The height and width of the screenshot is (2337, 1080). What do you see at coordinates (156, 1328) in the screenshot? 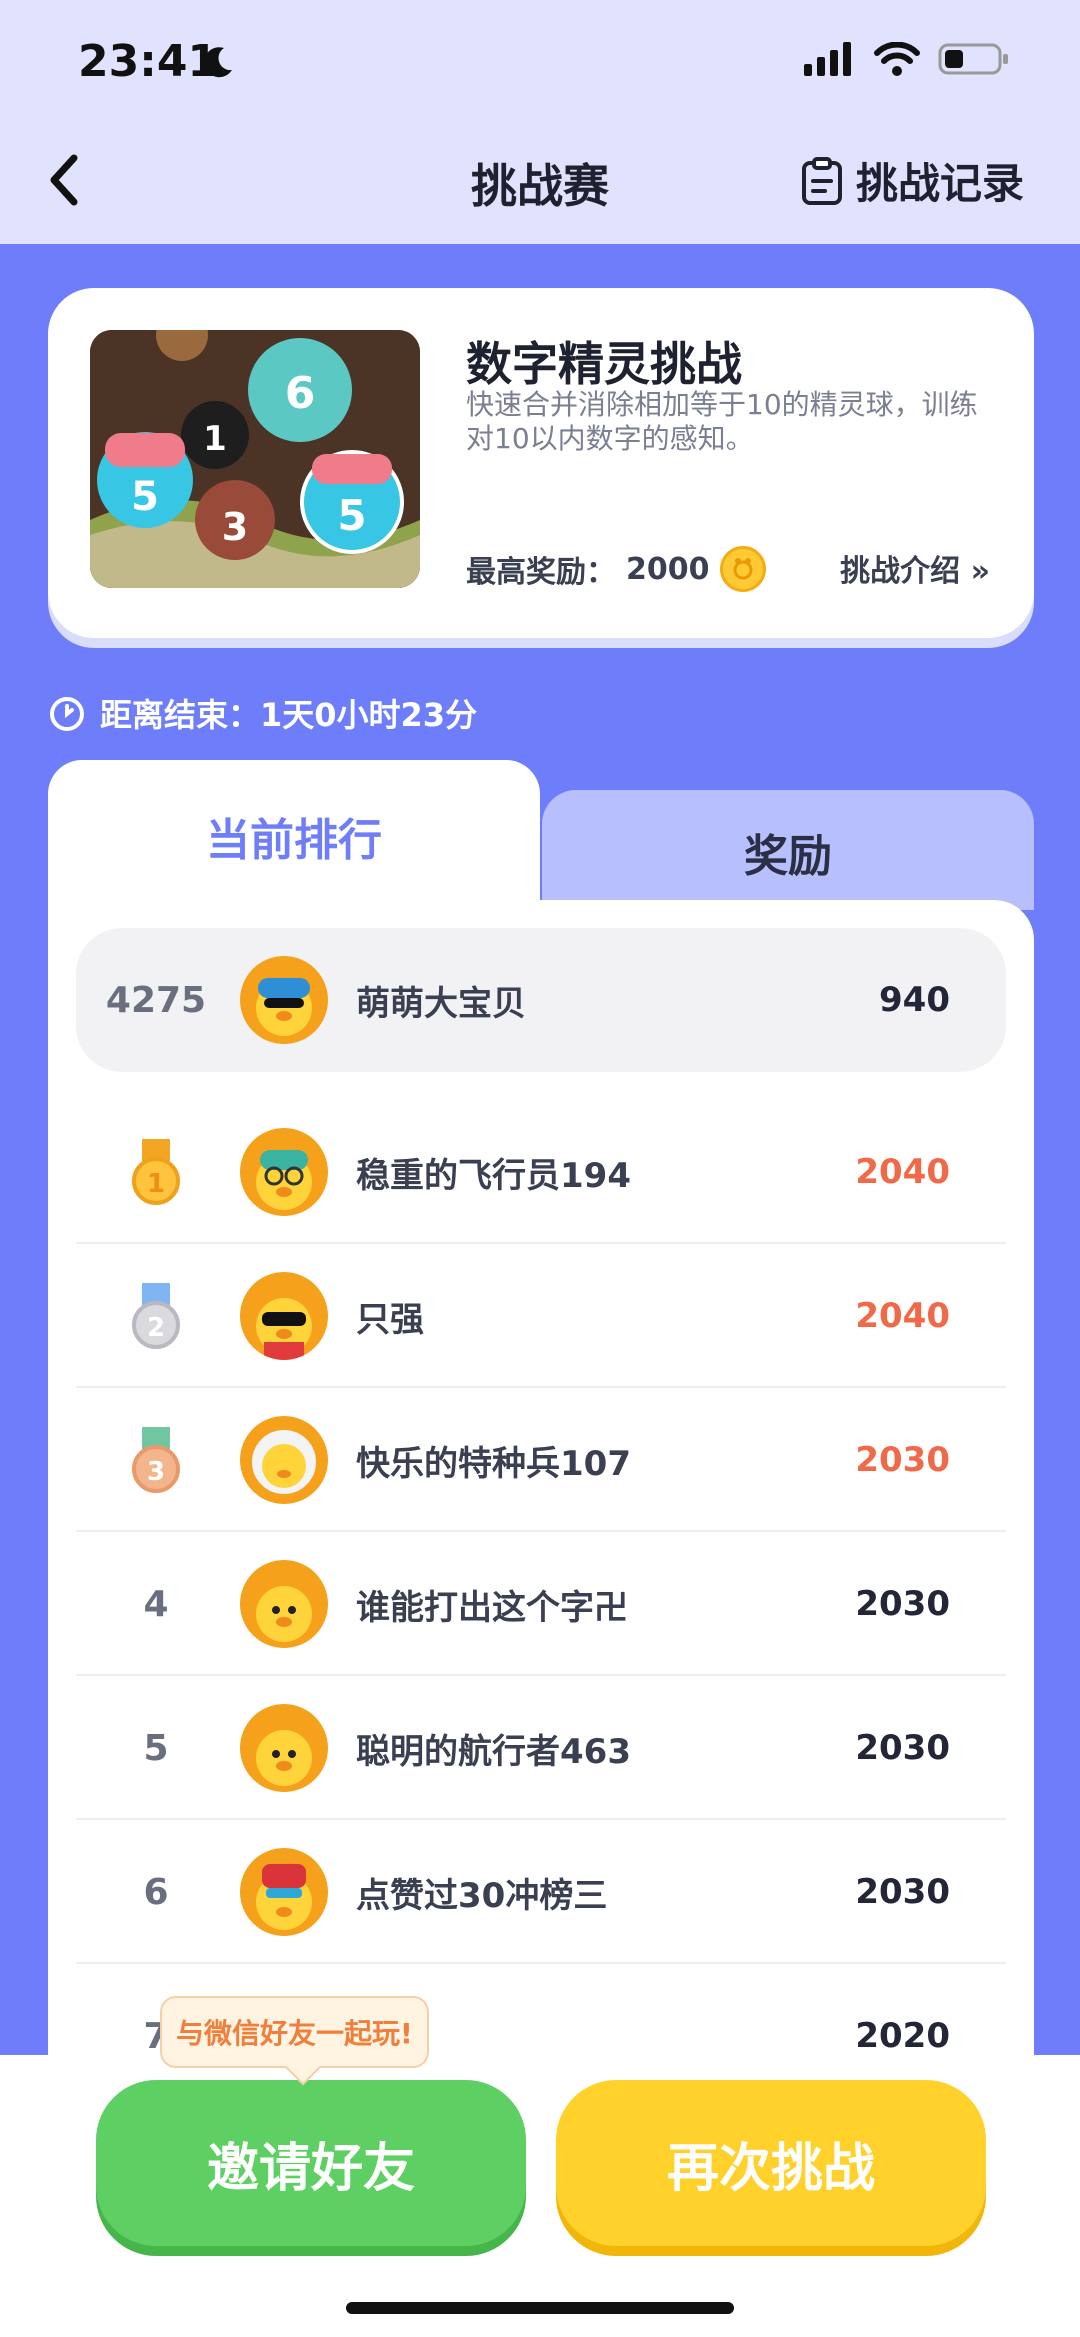
I see `medal-rank: 2` at bounding box center [156, 1328].